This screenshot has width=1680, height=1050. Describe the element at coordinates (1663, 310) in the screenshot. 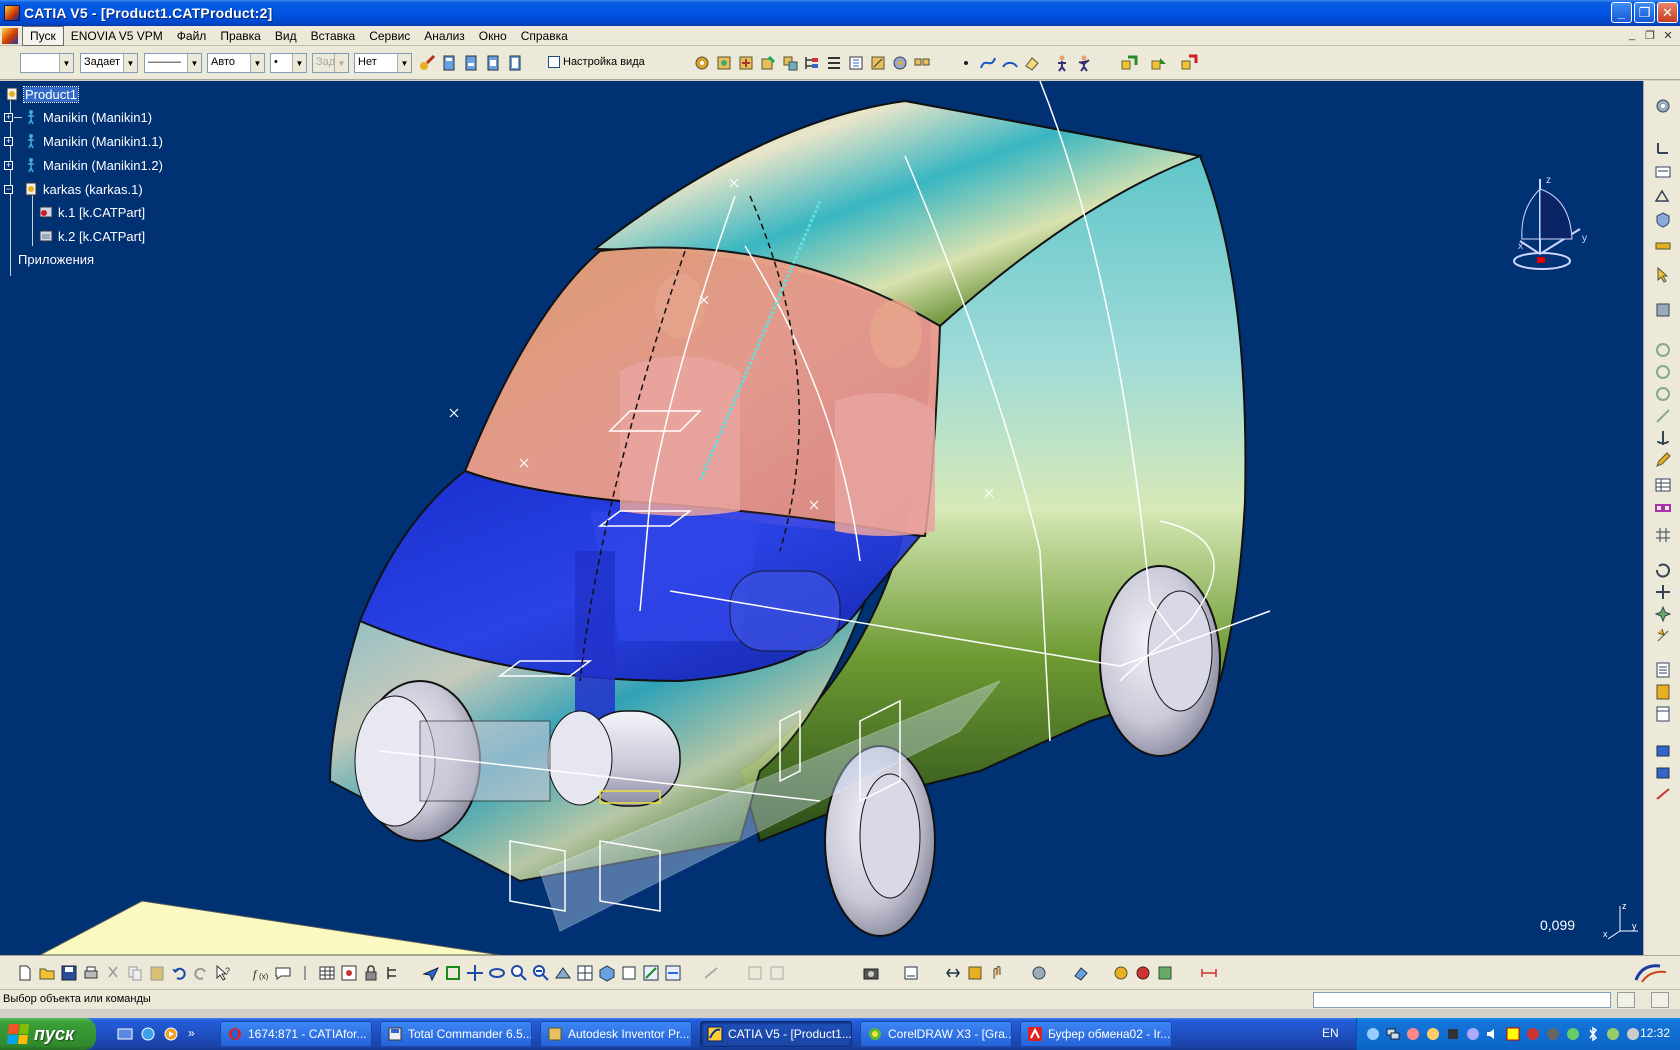

I see `snap-icon` at that location.